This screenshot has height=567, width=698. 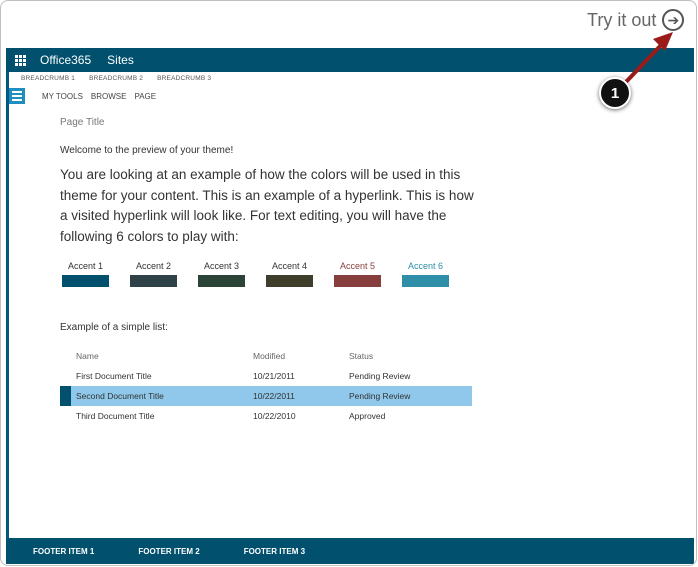 I want to click on accent-5: Accent 5, so click(x=357, y=274).